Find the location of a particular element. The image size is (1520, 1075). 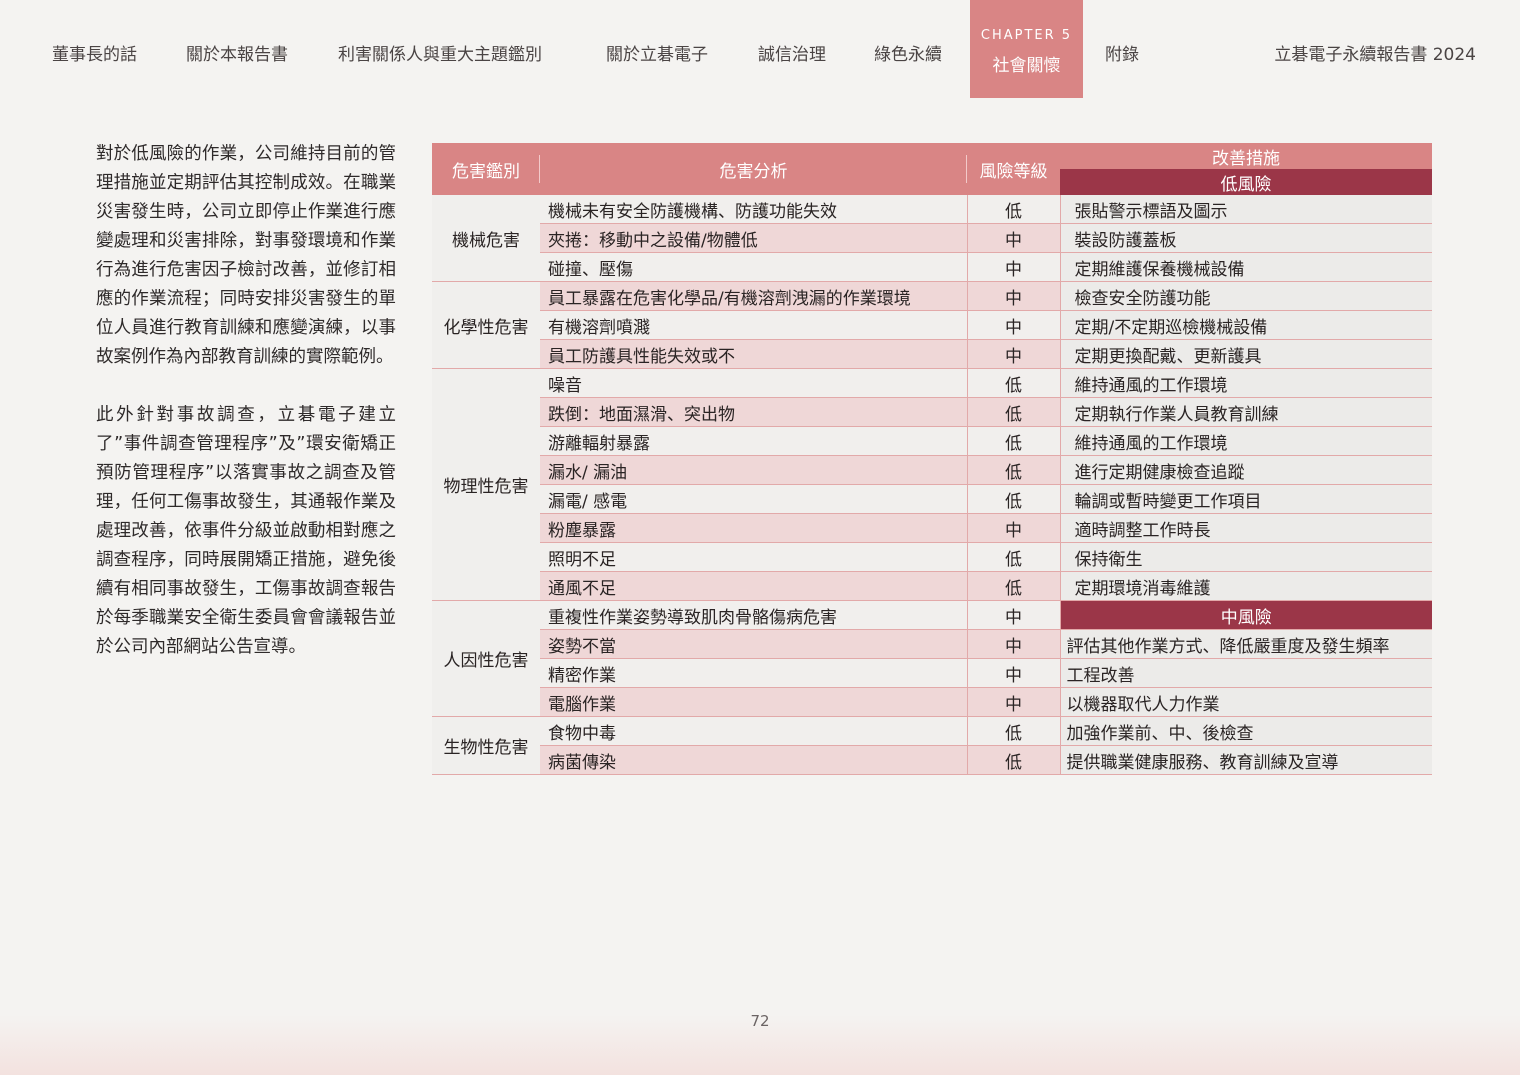

measure-cell: 定期維護保養機械設備 is located at coordinates (1246, 267).